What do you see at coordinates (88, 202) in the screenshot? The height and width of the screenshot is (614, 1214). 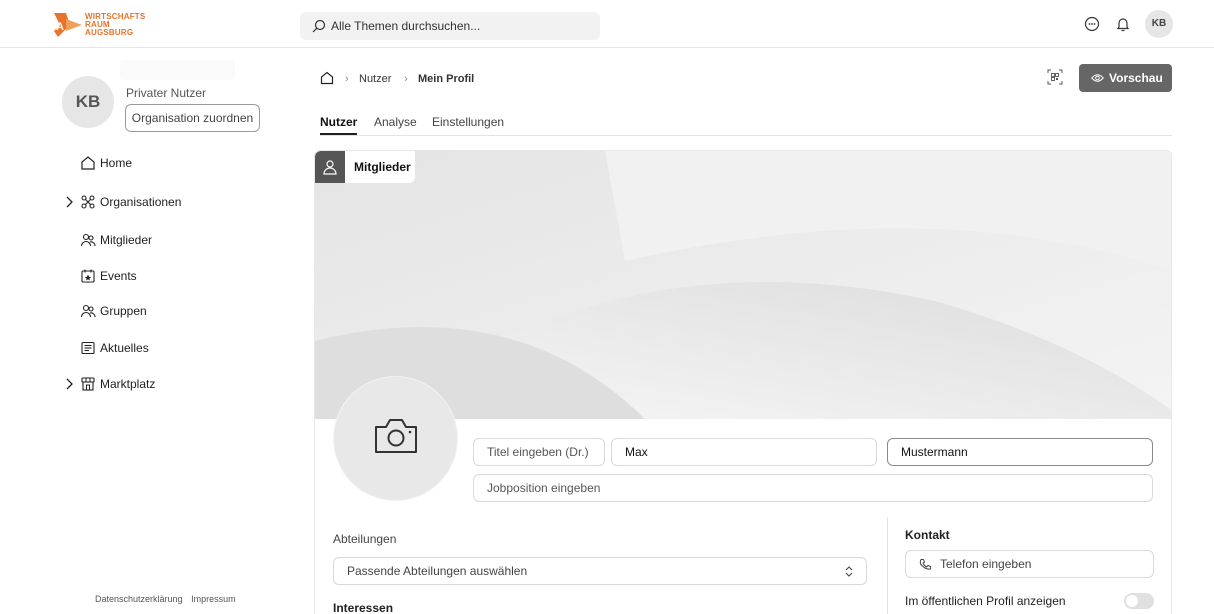 I see `organisation-icon` at bounding box center [88, 202].